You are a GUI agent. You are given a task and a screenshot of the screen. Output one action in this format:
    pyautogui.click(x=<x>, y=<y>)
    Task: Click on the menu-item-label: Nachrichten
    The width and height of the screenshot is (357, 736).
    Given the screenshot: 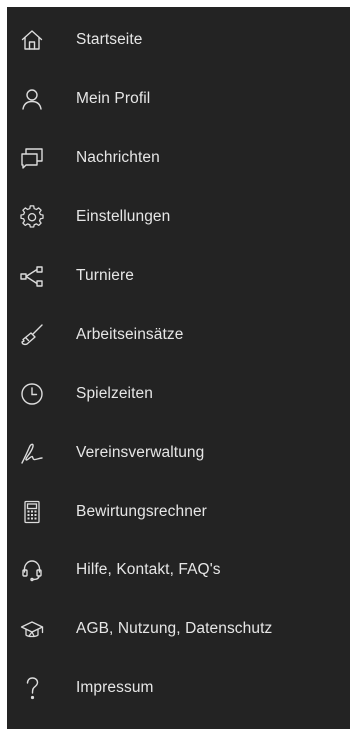 What is the action you would take?
    pyautogui.click(x=118, y=158)
    